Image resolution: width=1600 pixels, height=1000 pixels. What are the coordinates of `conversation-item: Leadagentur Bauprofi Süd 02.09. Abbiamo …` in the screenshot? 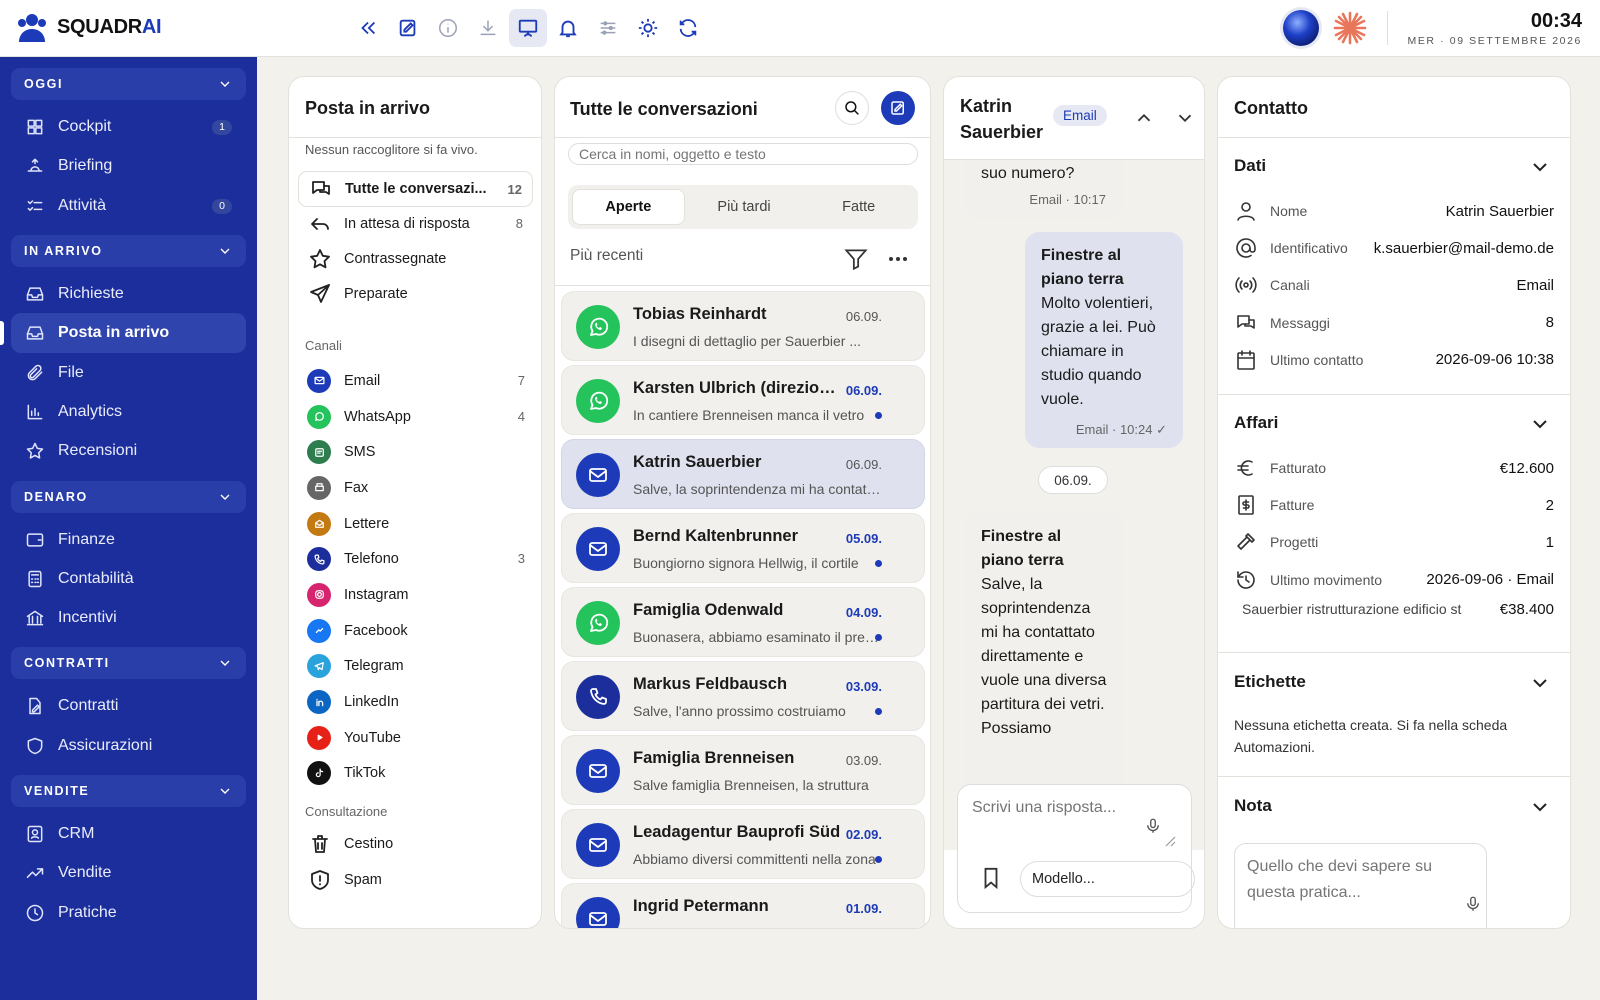 It's located at (743, 844).